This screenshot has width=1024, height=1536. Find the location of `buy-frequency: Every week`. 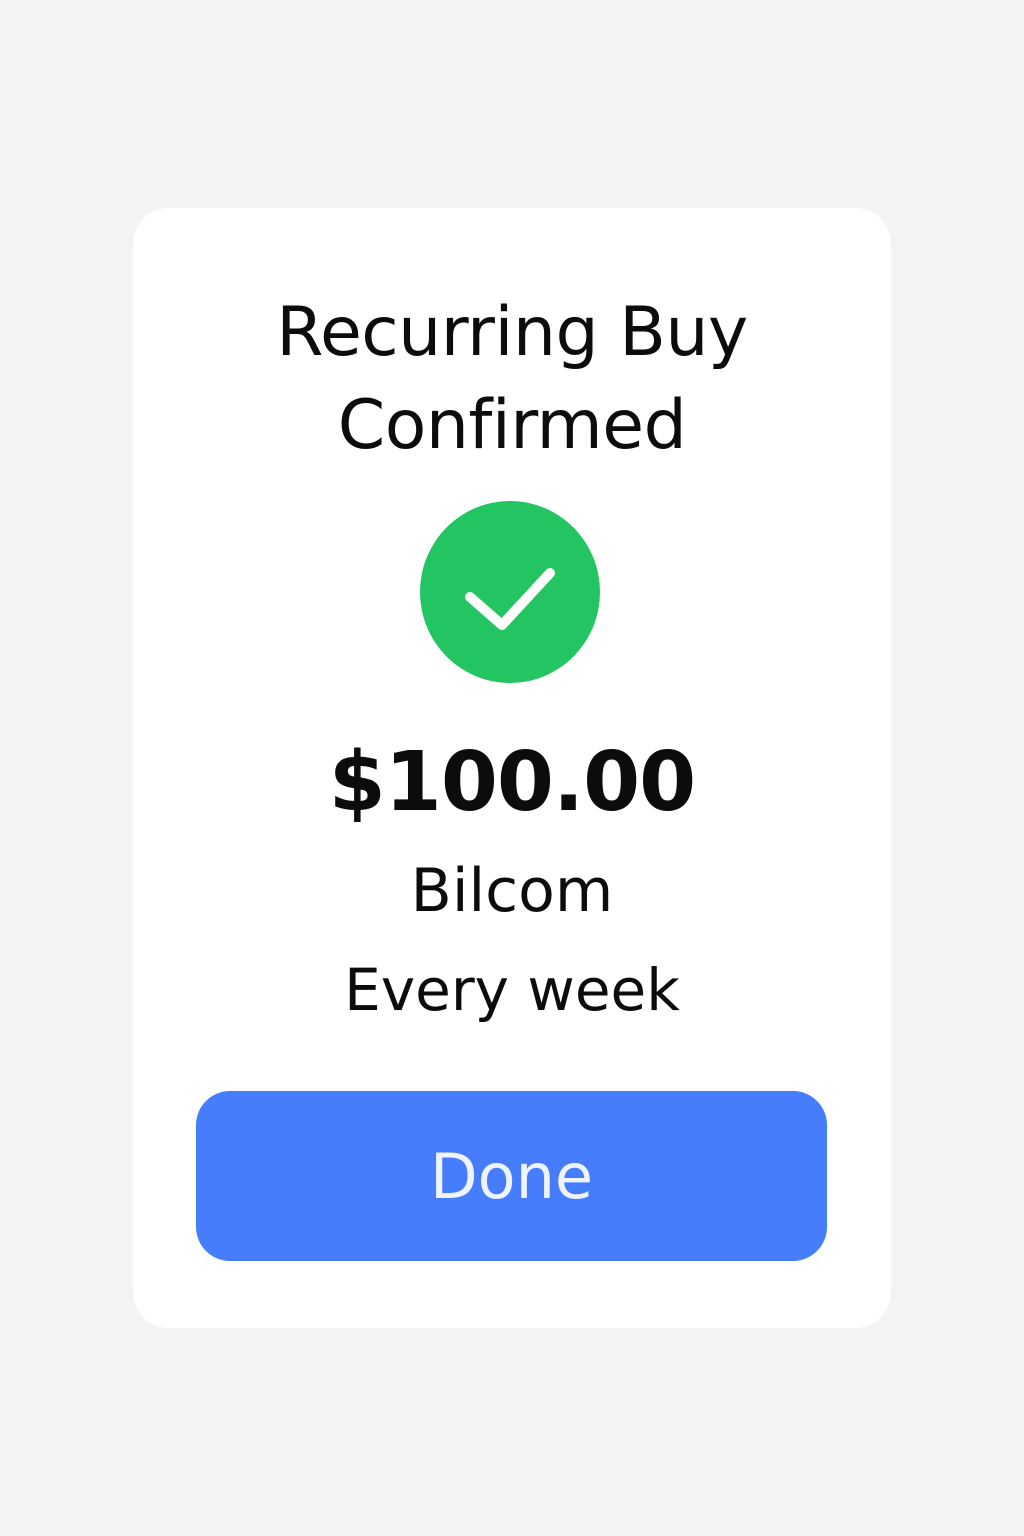

buy-frequency: Every week is located at coordinates (512, 990).